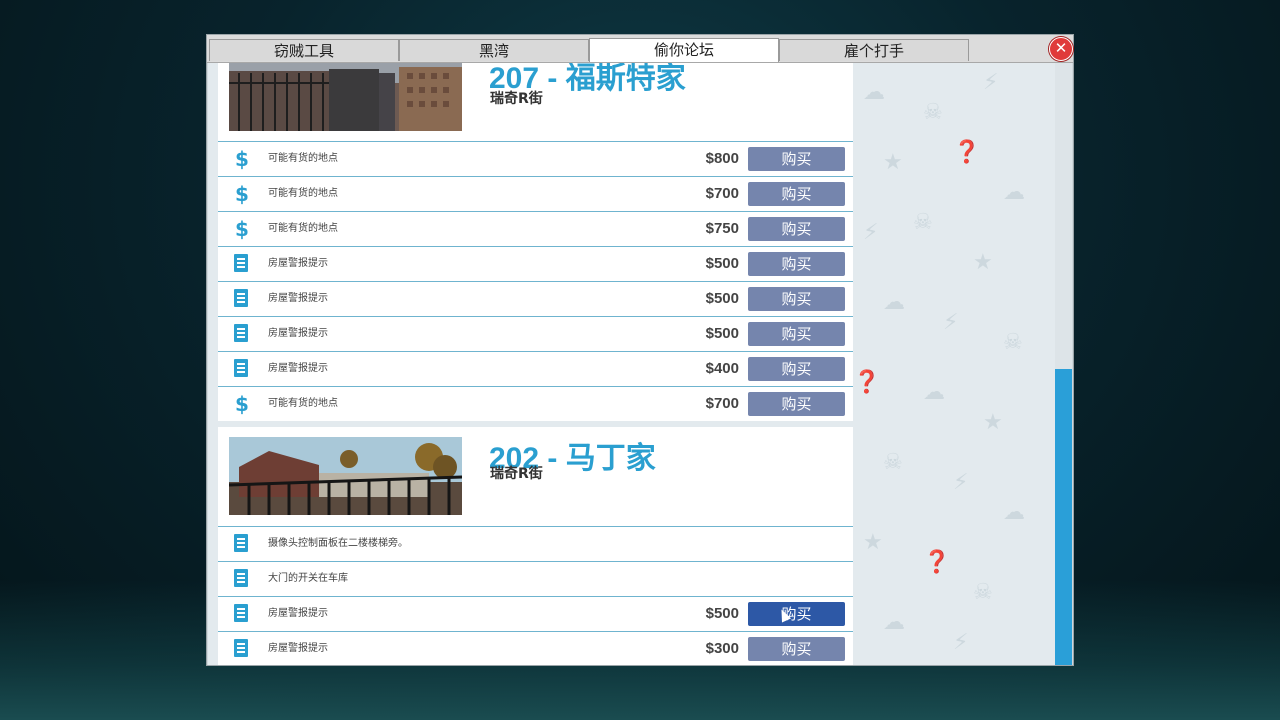 This screenshot has height=720, width=1280. What do you see at coordinates (722, 368) in the screenshot?
I see `item-price: $400` at bounding box center [722, 368].